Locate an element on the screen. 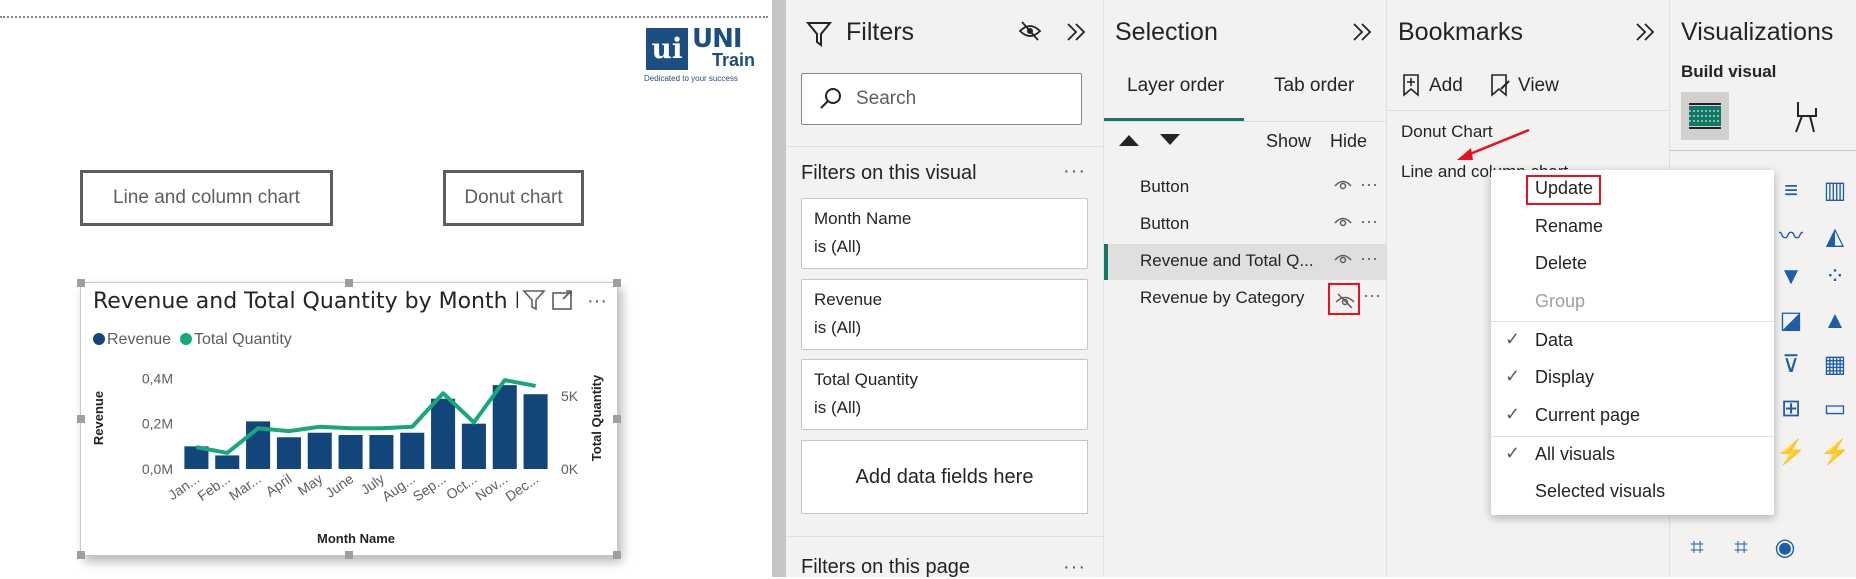 The width and height of the screenshot is (1856, 579). power-automate-icon: ⚡ is located at coordinates (1835, 453).